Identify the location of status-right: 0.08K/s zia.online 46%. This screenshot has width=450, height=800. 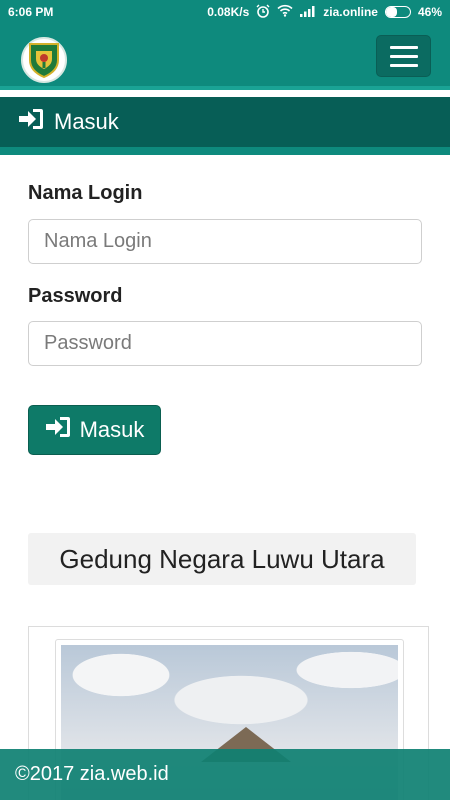
(324, 12).